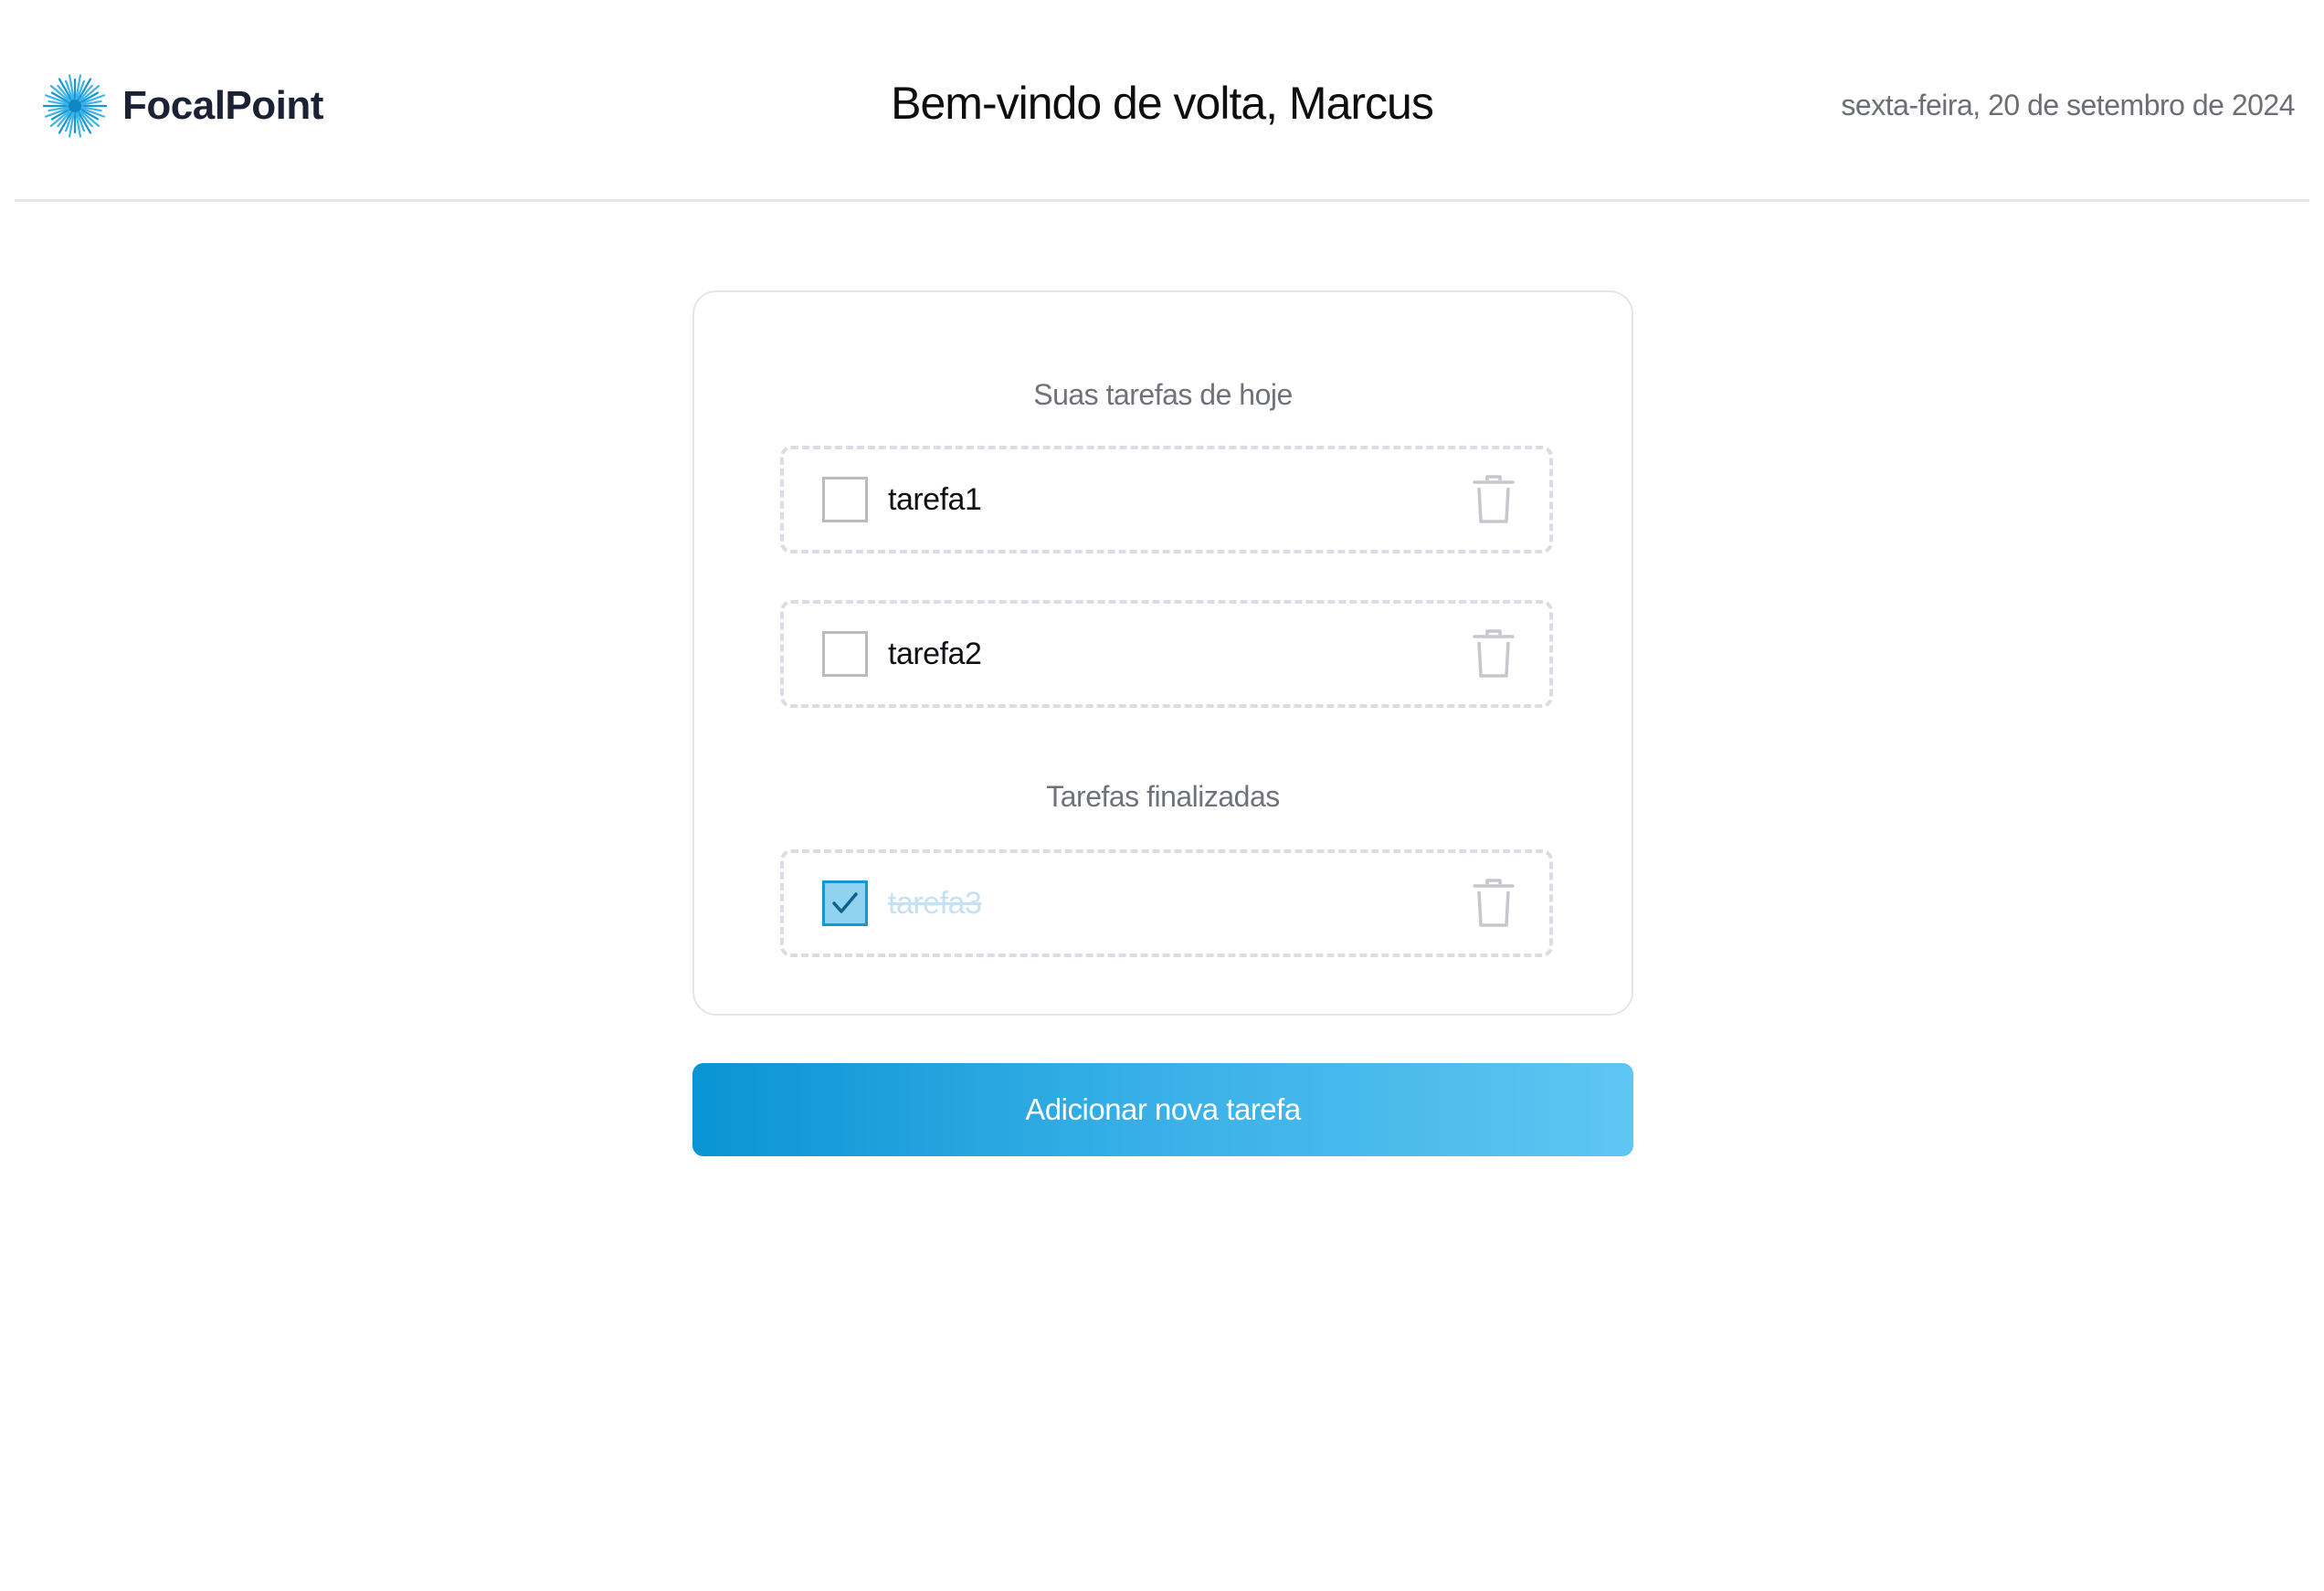 The width and height of the screenshot is (2324, 1591). I want to click on add-task-button: Adicionar nova tarefa, so click(1162, 1109).